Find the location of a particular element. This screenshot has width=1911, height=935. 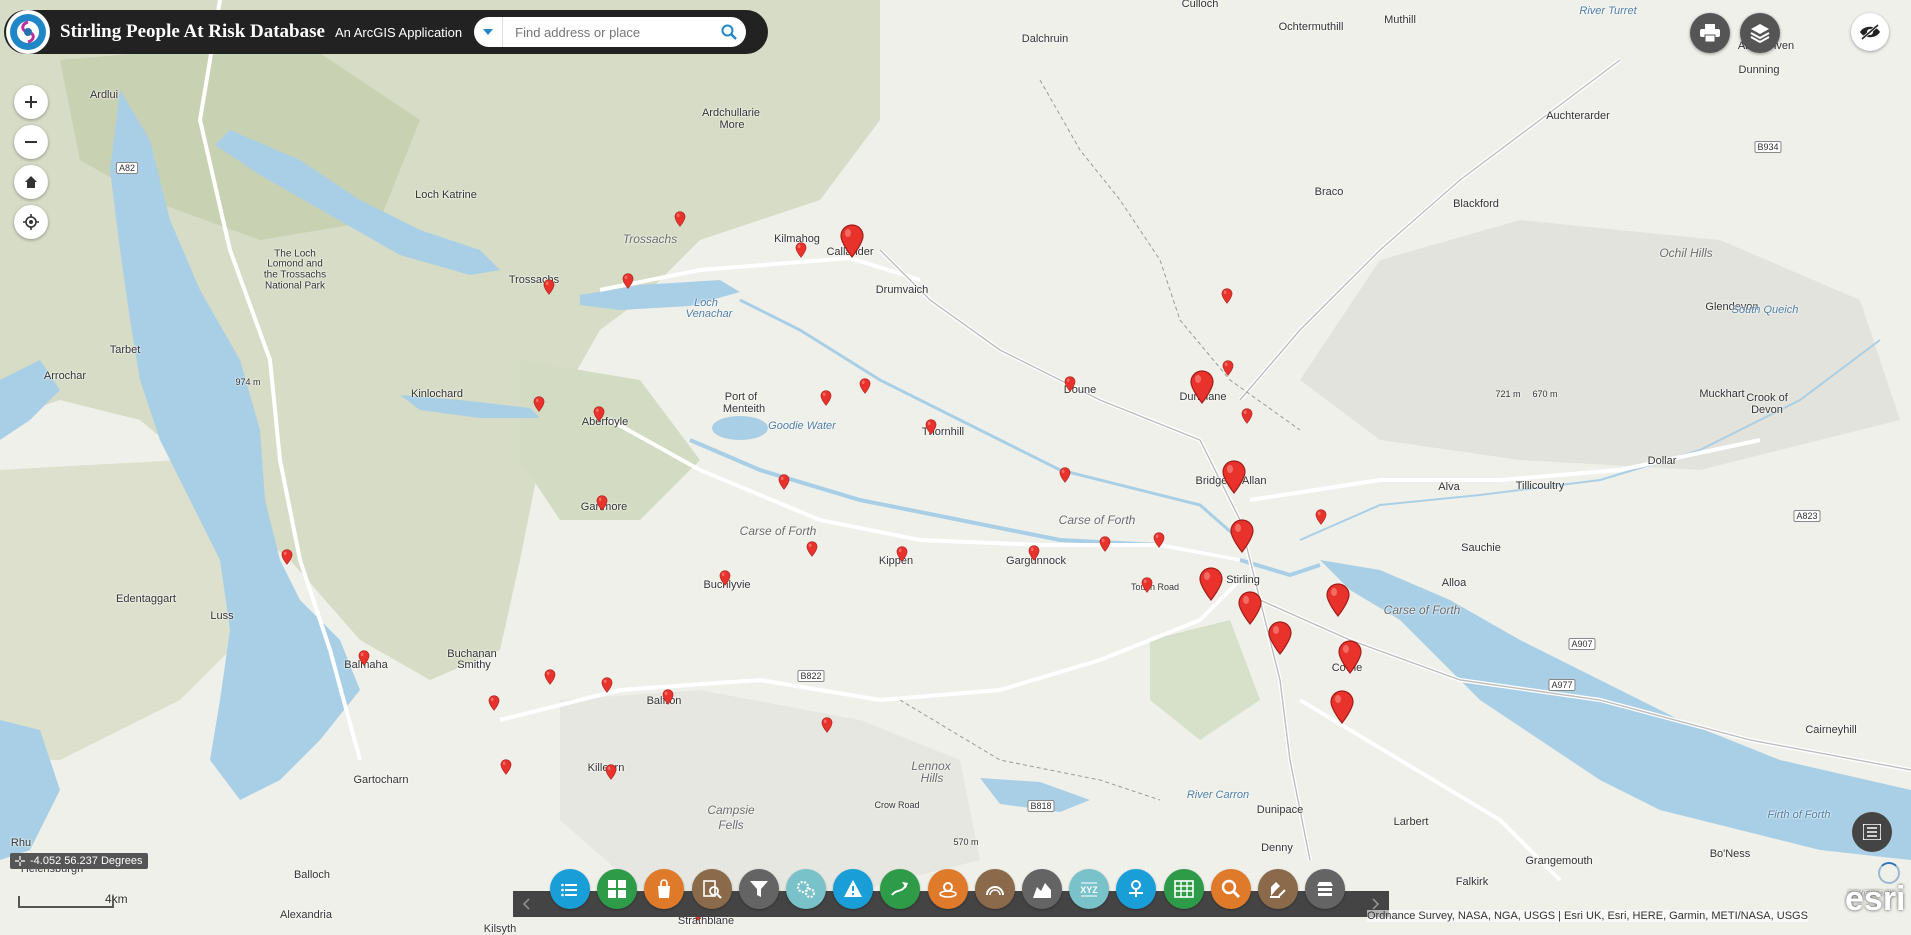

edit-tool is located at coordinates (1278, 889).